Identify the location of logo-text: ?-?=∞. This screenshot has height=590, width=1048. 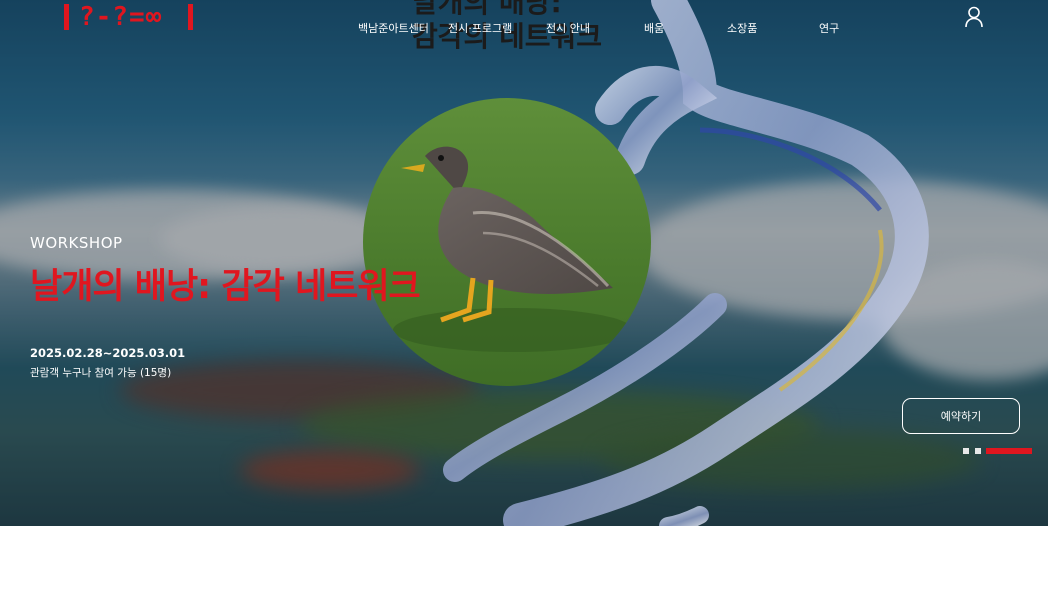
(121, 17).